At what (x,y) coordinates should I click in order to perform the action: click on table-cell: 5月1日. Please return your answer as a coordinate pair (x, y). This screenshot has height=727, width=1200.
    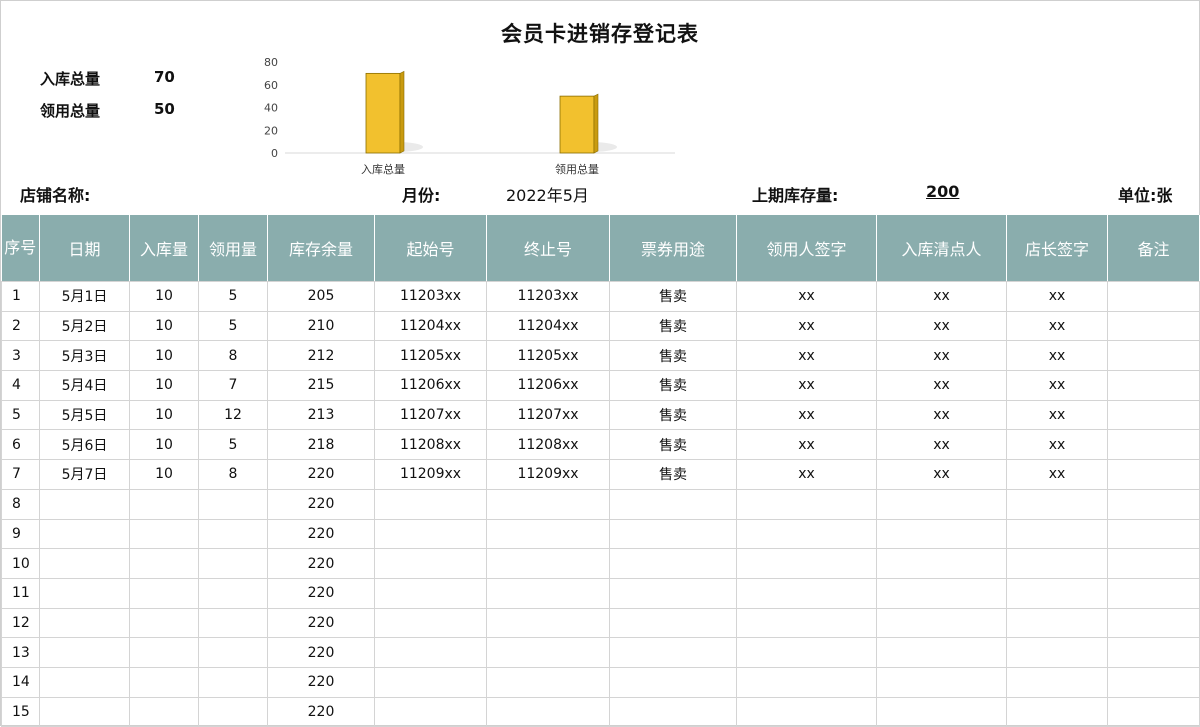
    Looking at the image, I should click on (84, 296).